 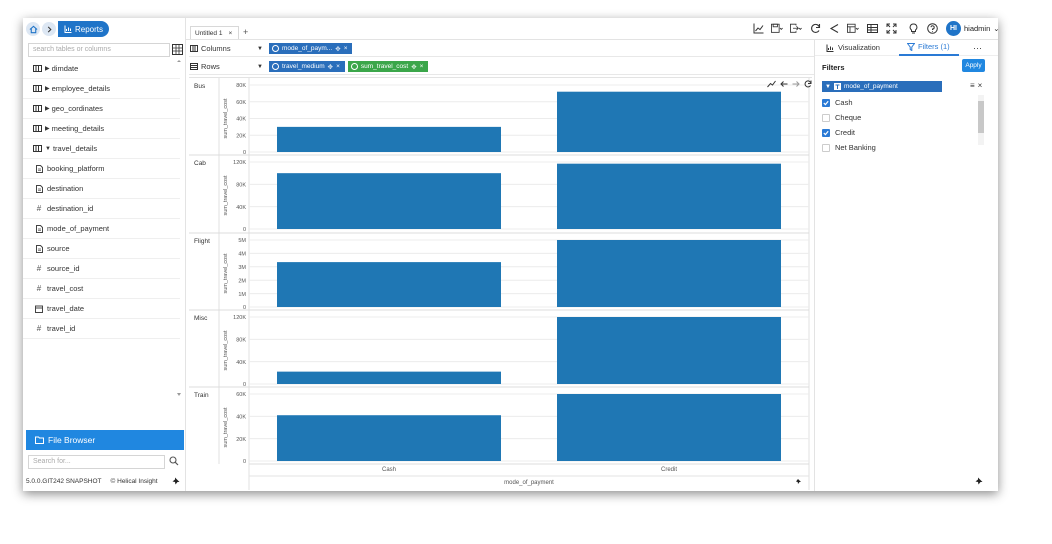 I want to click on search-tables-input: search tables or columns, so click(x=99, y=50).